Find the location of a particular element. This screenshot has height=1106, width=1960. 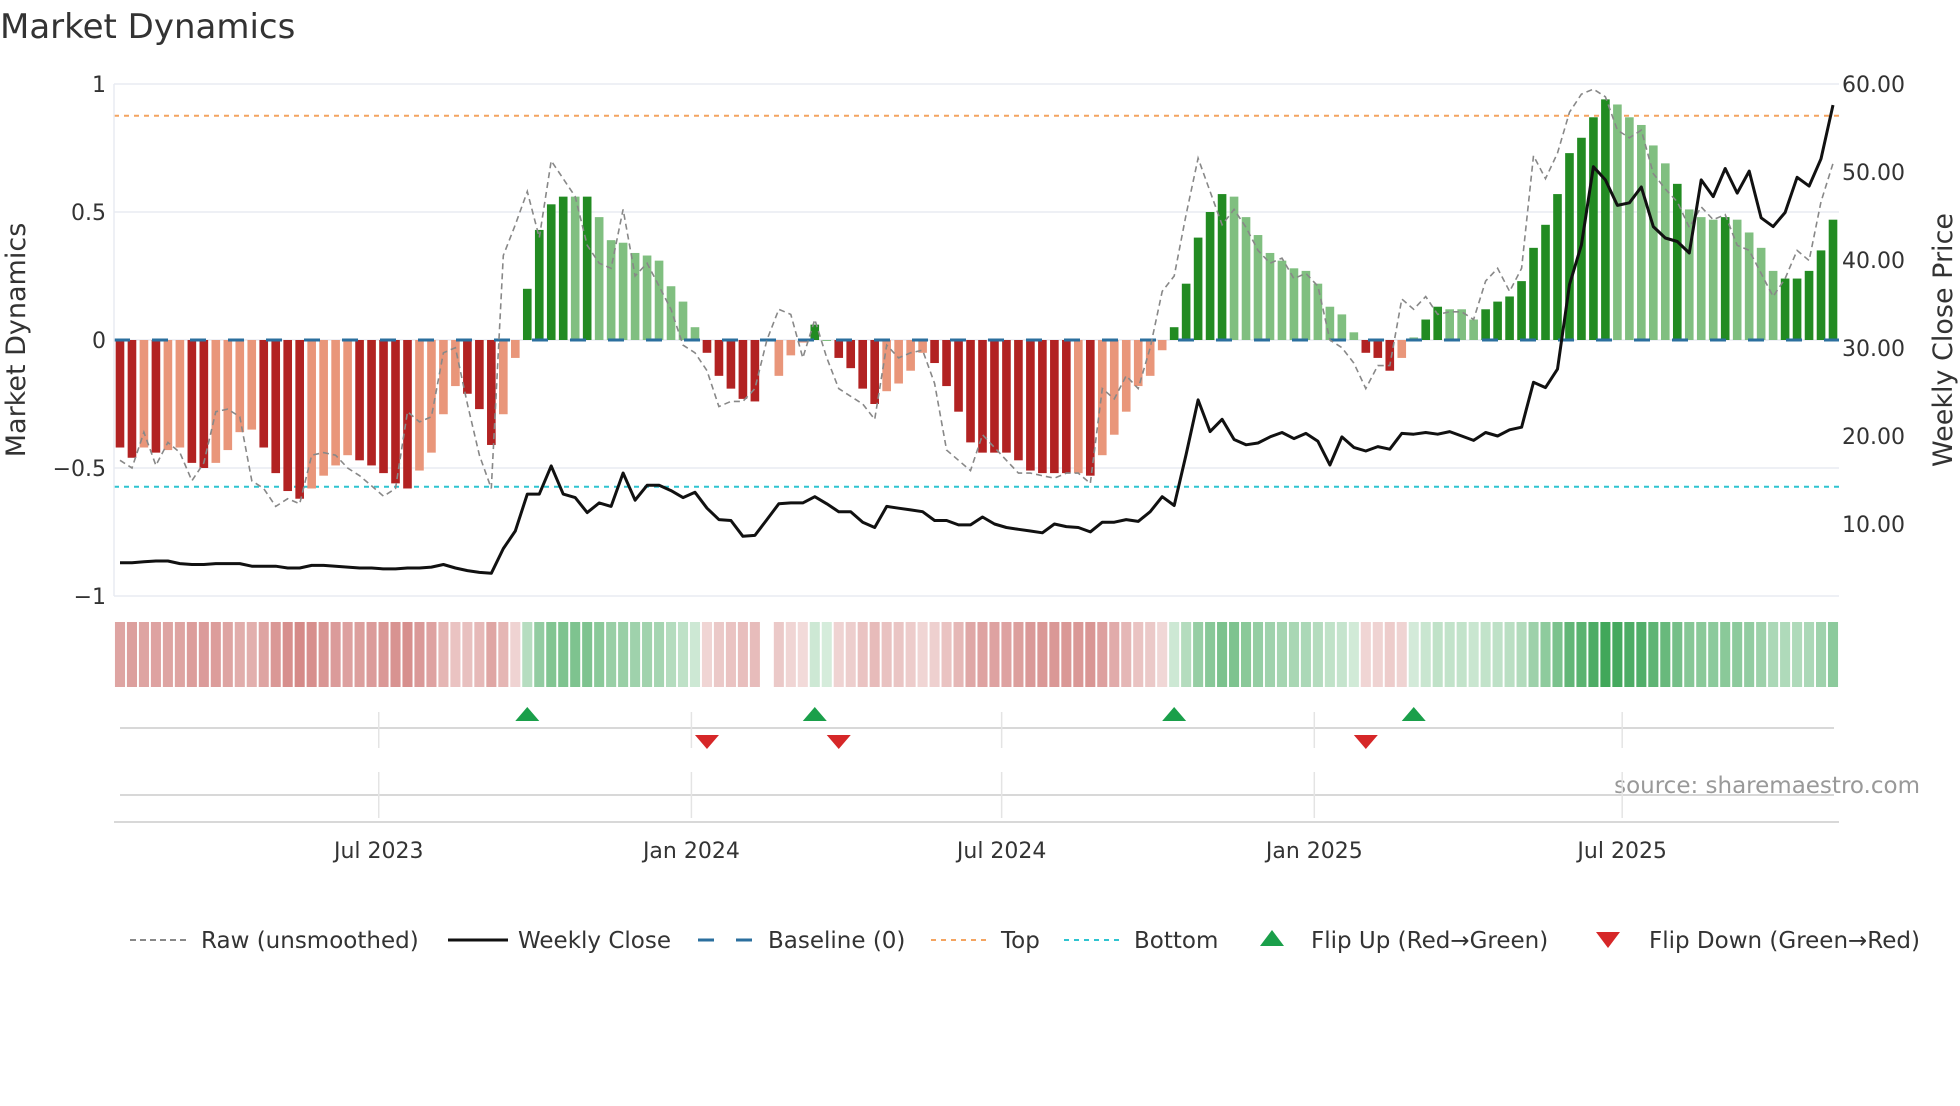

flip-up-marker is located at coordinates (527, 714).